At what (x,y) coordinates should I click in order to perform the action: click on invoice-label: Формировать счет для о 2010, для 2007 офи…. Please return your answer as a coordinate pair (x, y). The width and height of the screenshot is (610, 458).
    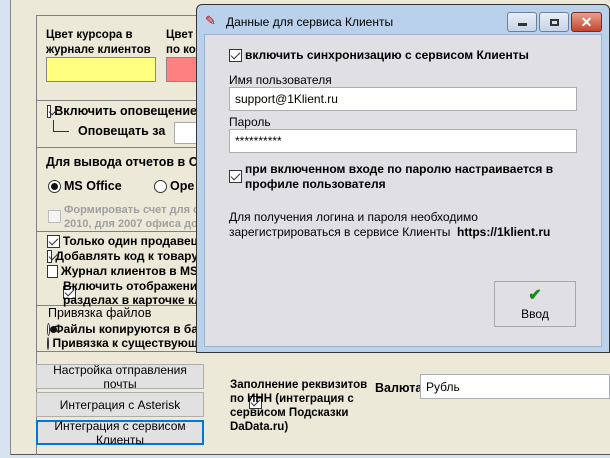
    Looking at the image, I should click on (131, 217).